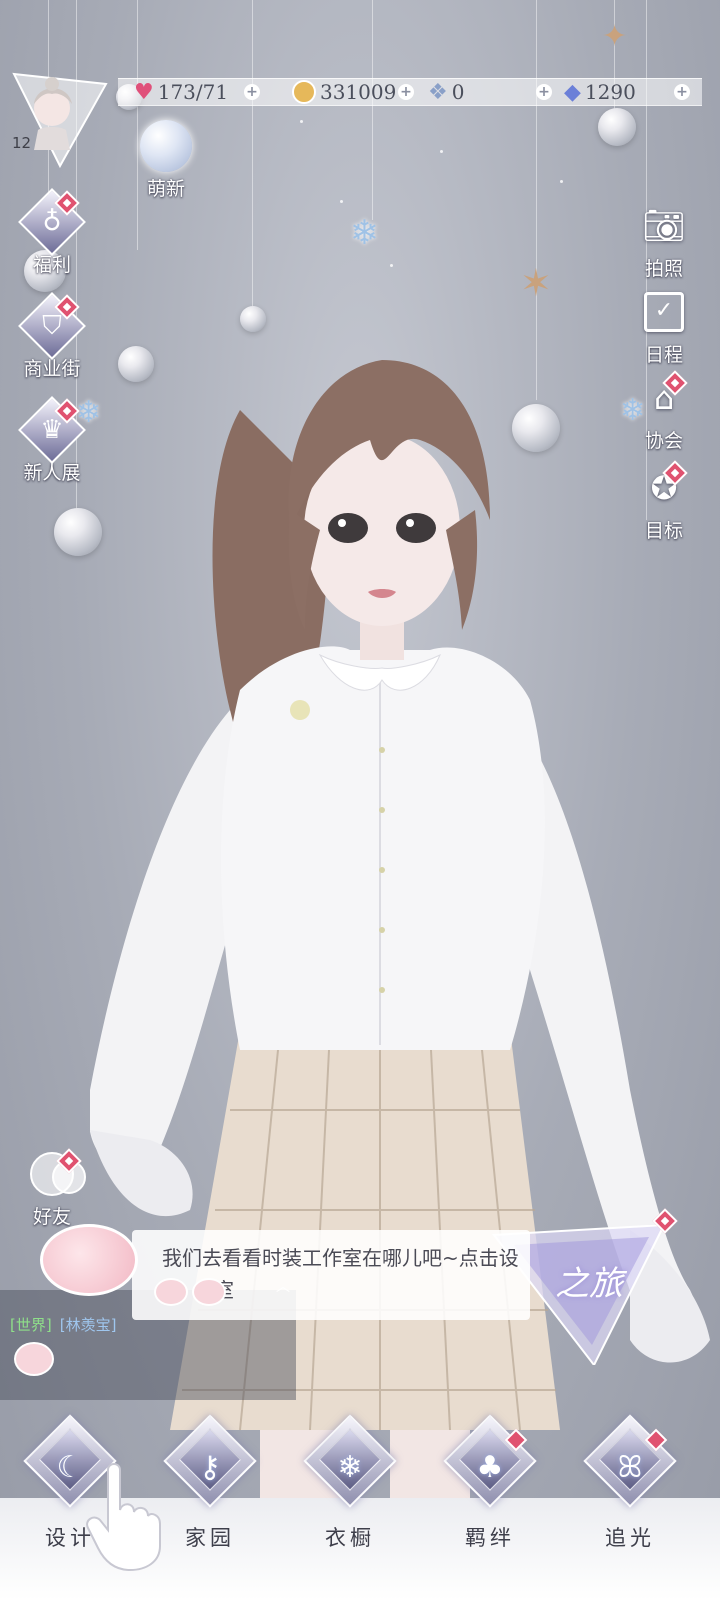 The height and width of the screenshot is (1600, 720). Describe the element at coordinates (572, 92) in the screenshot. I see `diamond-icon: ◆` at that location.